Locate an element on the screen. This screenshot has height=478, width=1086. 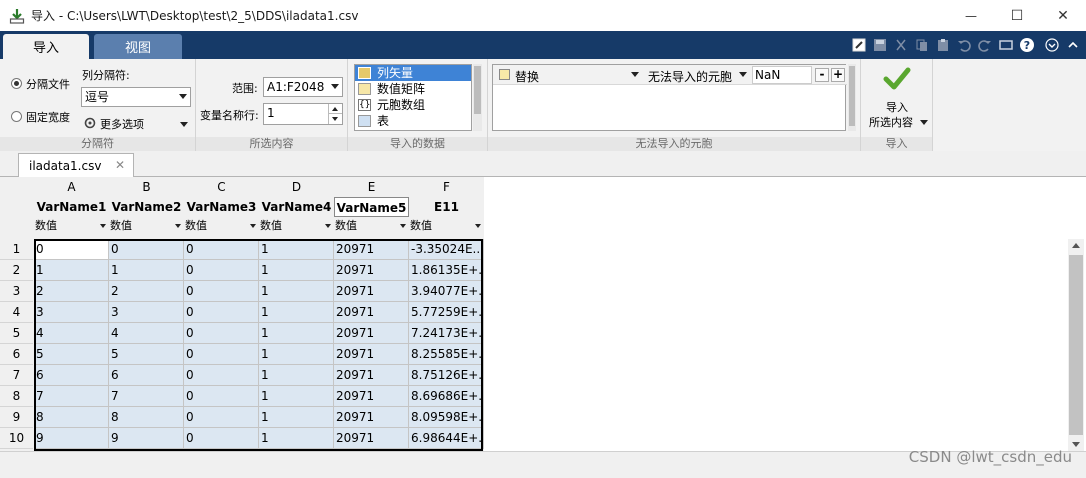
spinner-down-icon is located at coordinates (335, 119).